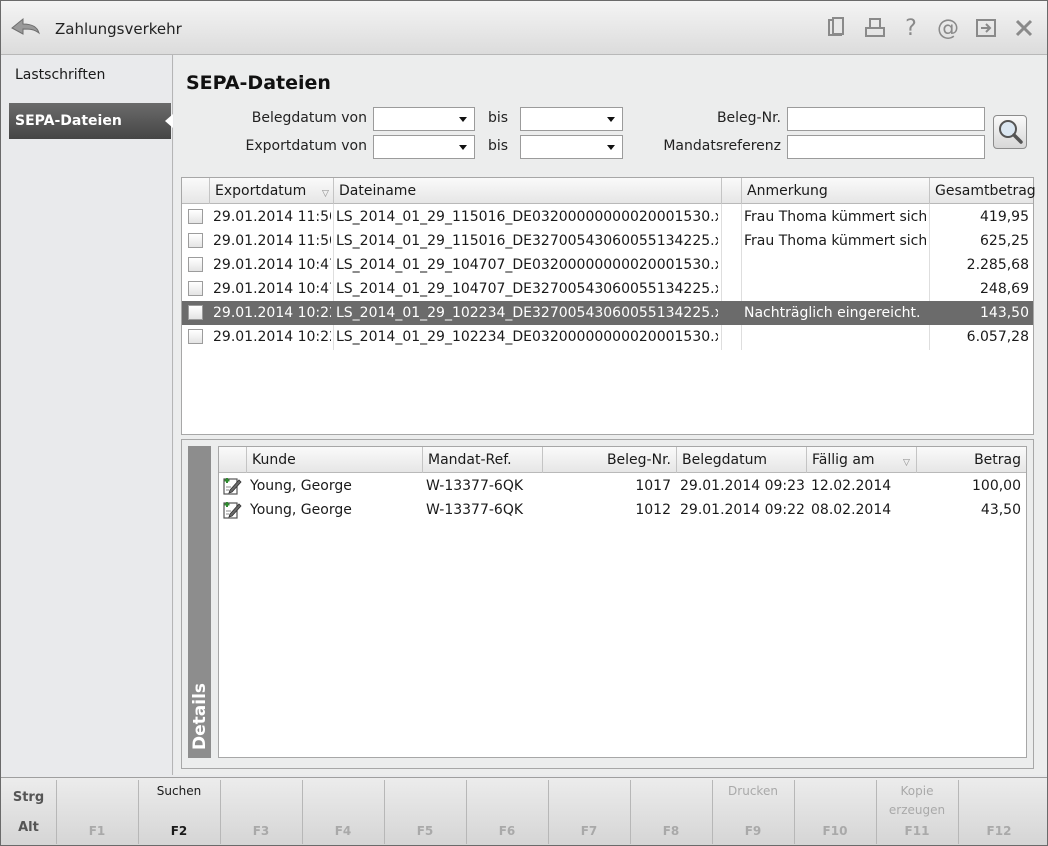 Image resolution: width=1048 pixels, height=846 pixels. Describe the element at coordinates (507, 831) in the screenshot. I see `function-key-number: F6` at that location.